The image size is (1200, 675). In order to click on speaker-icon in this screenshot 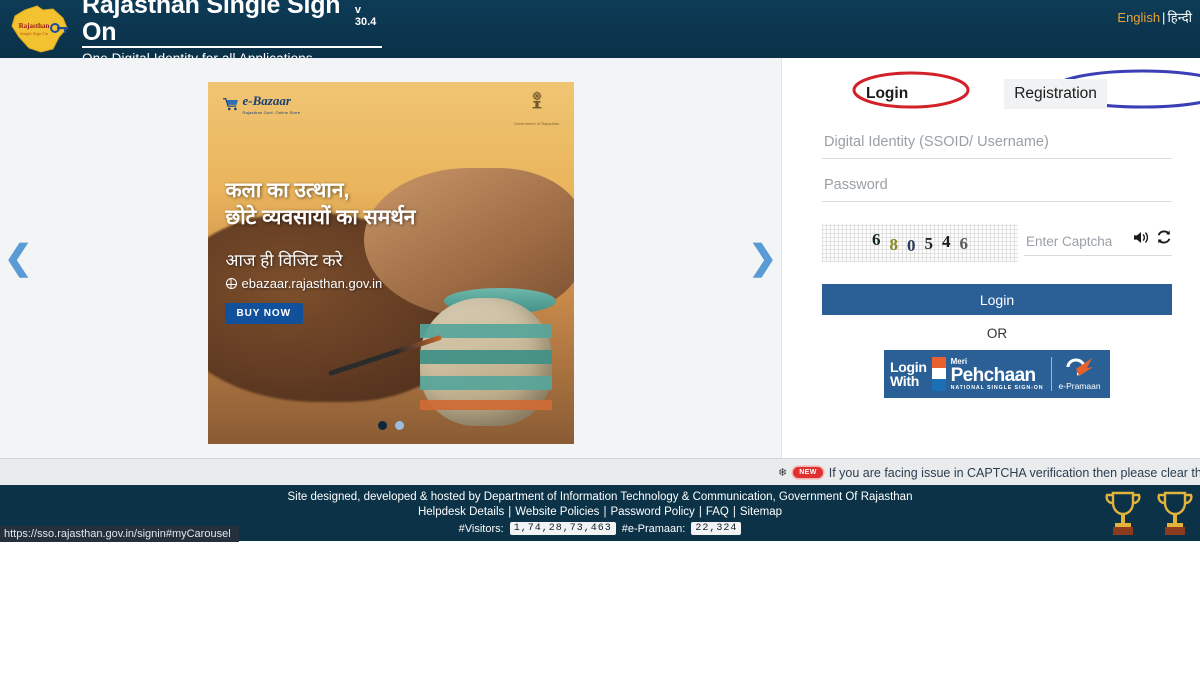, I will do `click(1141, 237)`.